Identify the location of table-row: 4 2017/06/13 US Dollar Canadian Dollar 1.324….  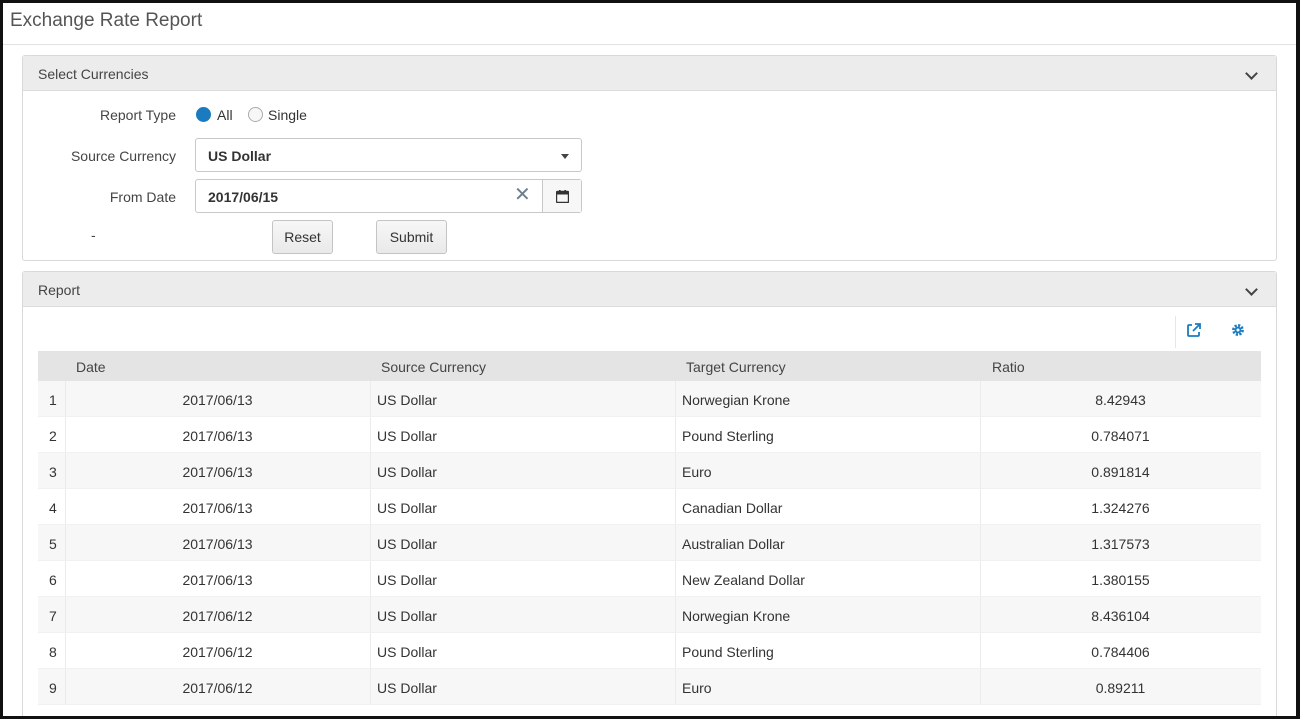
(649, 507).